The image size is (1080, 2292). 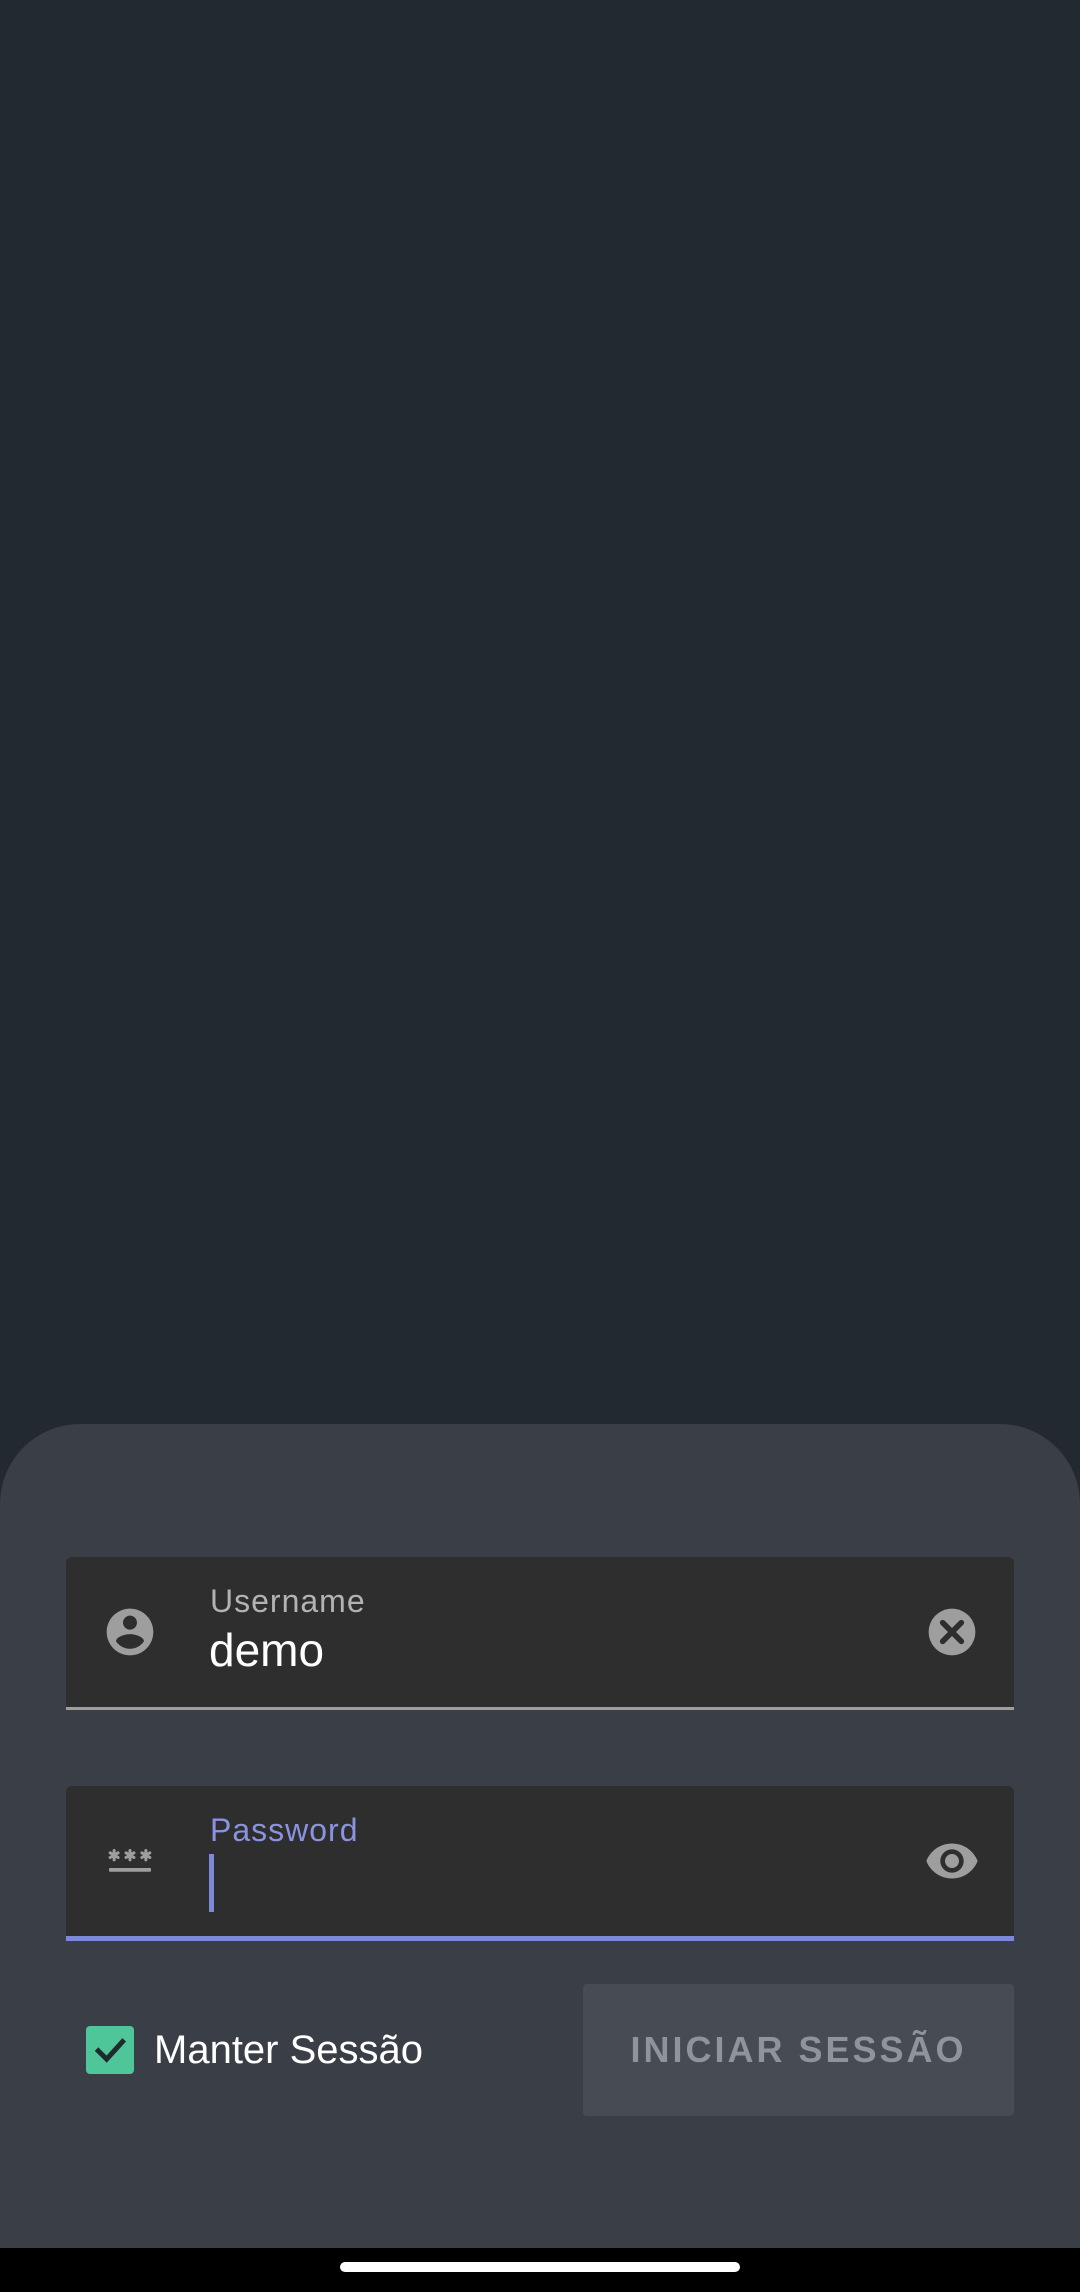 I want to click on username-input: demo, so click(x=266, y=1650).